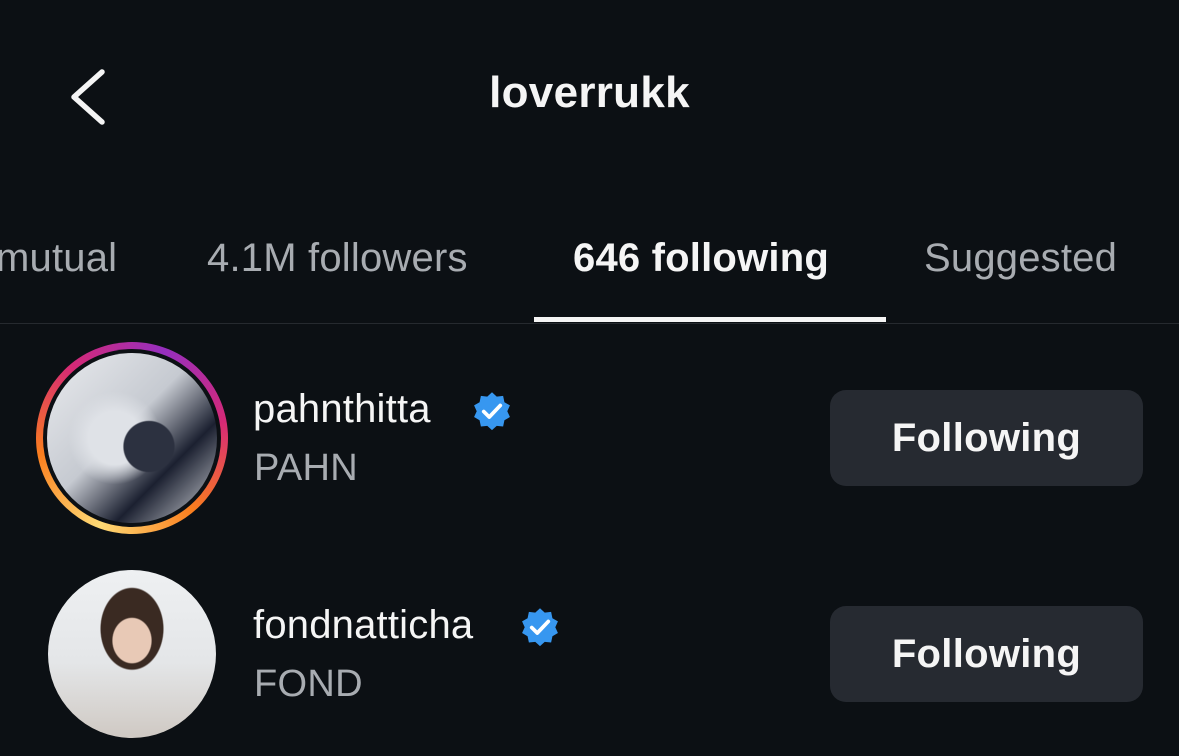 The height and width of the screenshot is (756, 1179). I want to click on tab-mutual: mutual, so click(58, 258).